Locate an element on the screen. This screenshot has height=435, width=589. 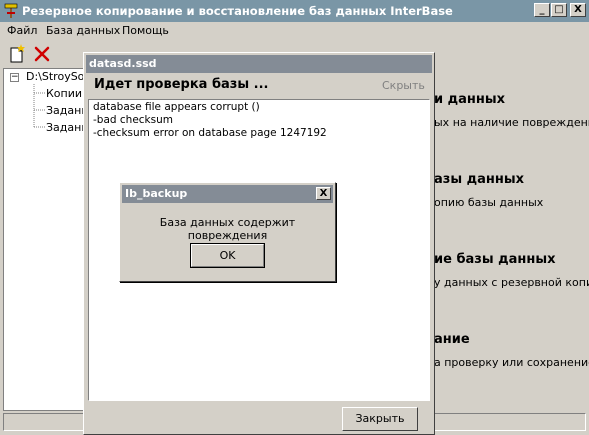
action-desc-restore: у данных с резервной копии is located at coordinates (511, 282).